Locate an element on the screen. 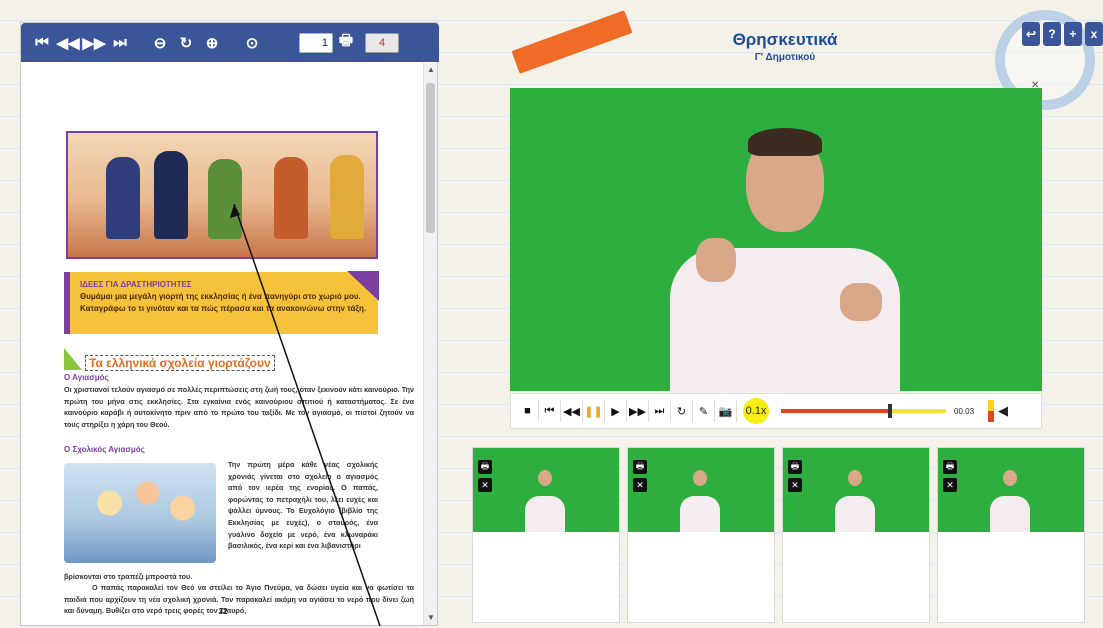  progress-fill is located at coordinates (835, 411).